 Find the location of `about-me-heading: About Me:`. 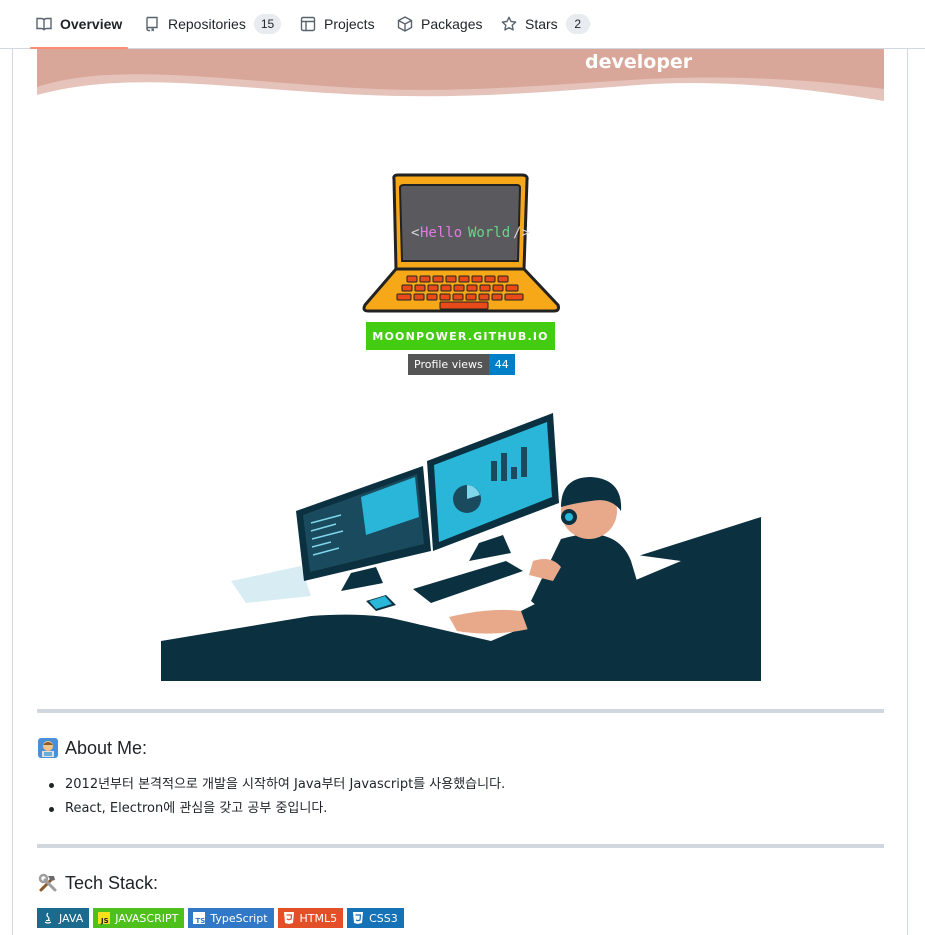

about-me-heading: About Me: is located at coordinates (92, 748).